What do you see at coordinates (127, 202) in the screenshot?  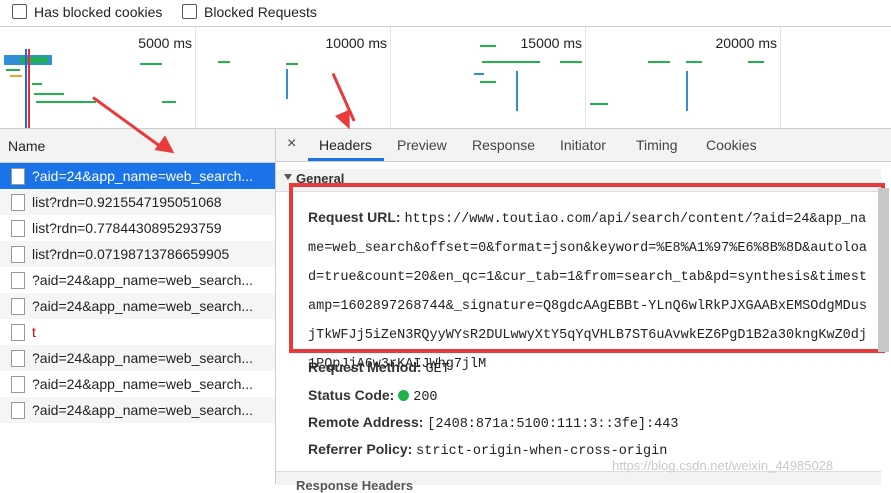 I see `request-name: list?rdn=0.9215547195051068` at bounding box center [127, 202].